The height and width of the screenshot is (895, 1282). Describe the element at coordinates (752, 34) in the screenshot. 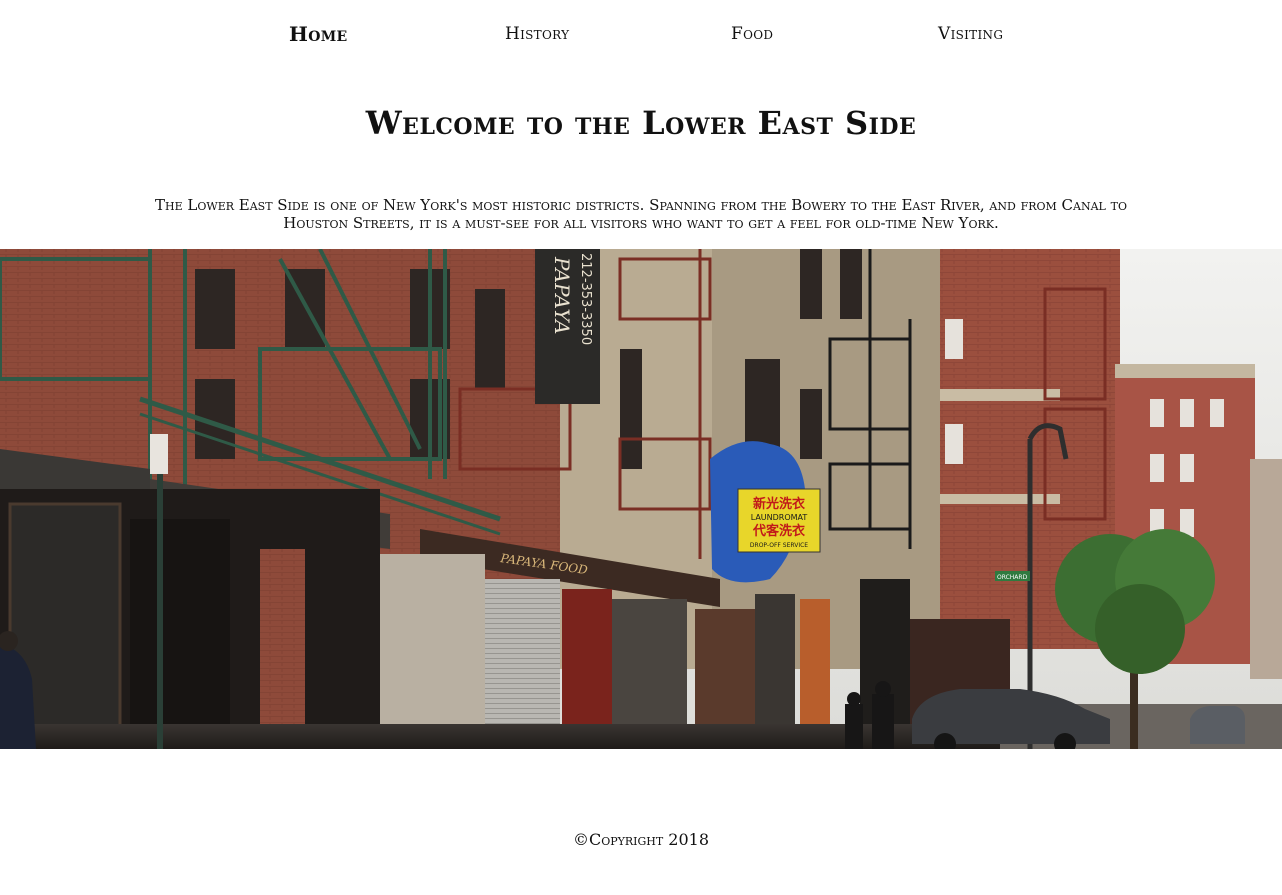

I see `nav-food-link: Food` at that location.